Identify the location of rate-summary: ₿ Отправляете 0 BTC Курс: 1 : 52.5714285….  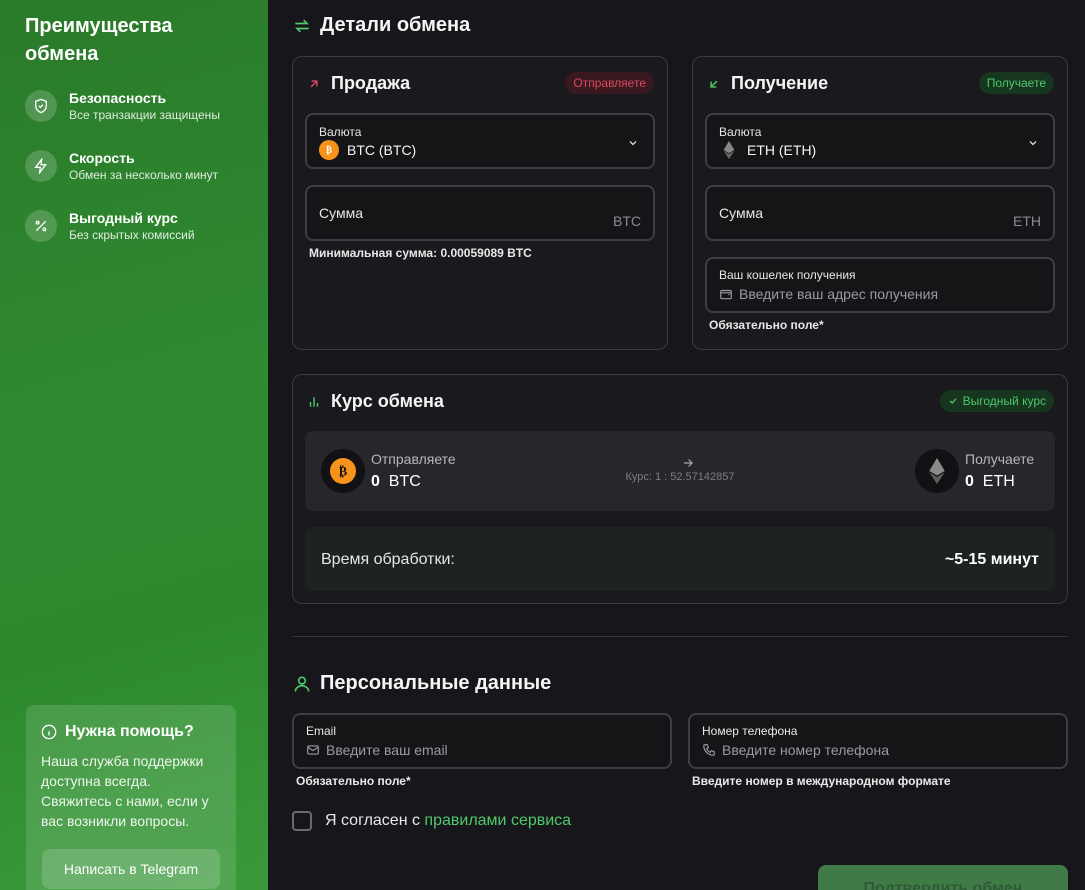
(680, 471).